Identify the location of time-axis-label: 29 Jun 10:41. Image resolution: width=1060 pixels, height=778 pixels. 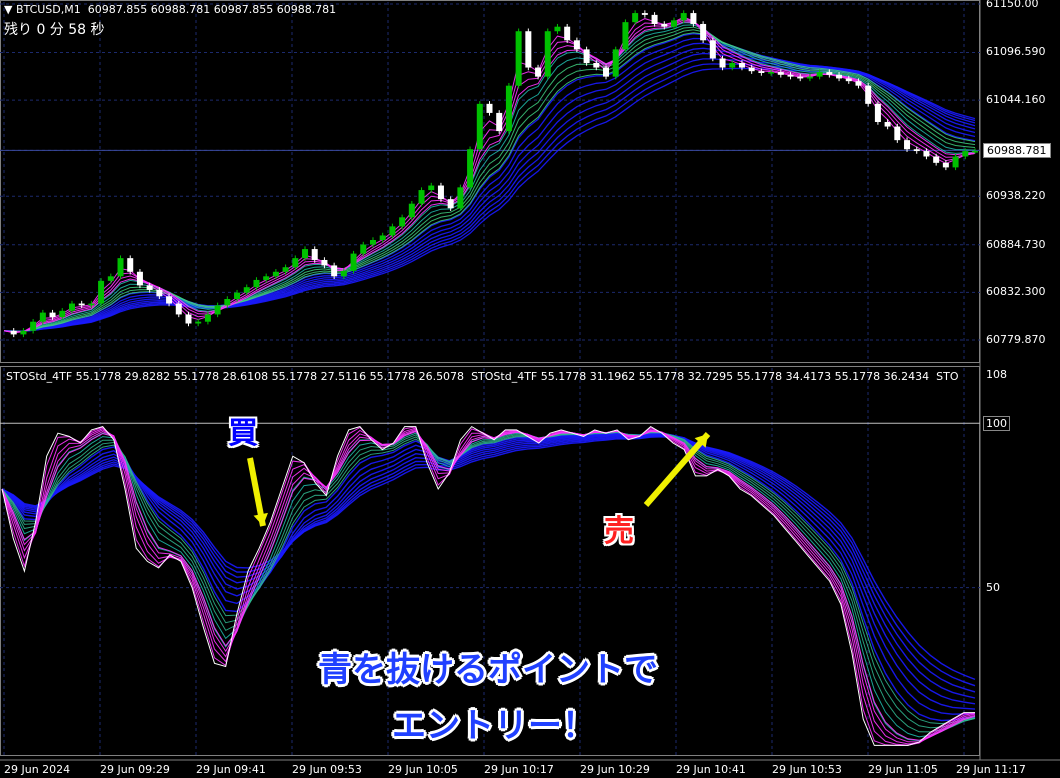
(711, 769).